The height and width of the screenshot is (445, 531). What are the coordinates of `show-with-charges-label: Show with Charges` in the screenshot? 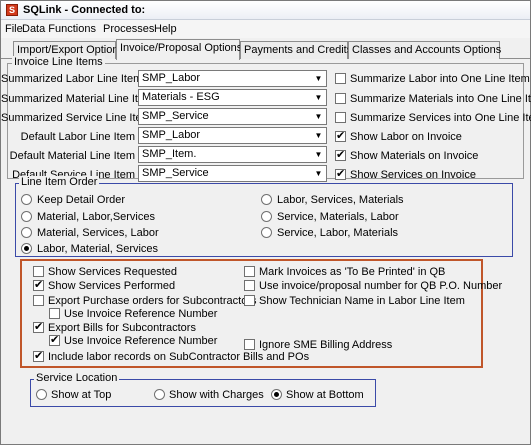 It's located at (216, 395).